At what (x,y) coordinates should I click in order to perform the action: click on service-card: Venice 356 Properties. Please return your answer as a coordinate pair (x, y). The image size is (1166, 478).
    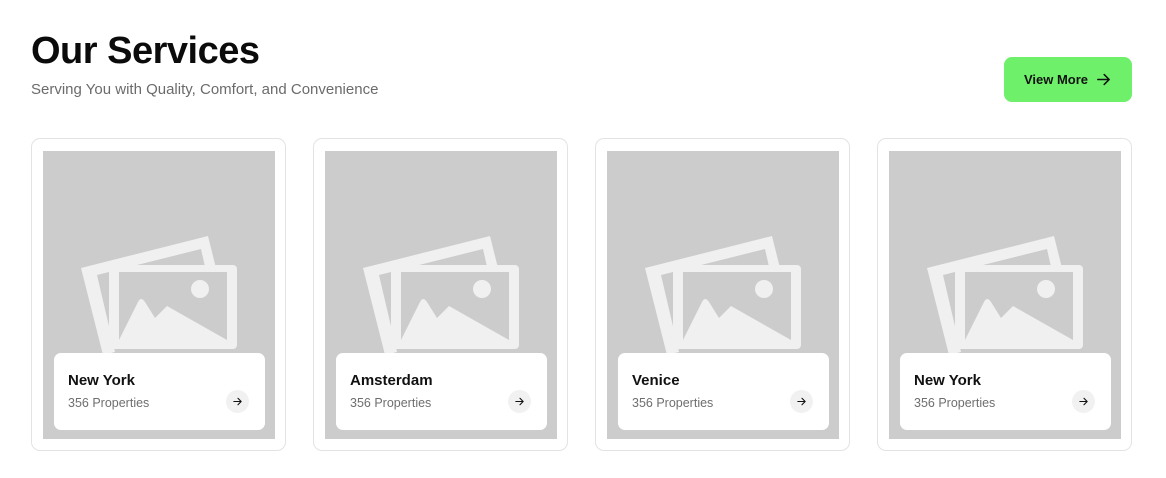
    Looking at the image, I should click on (722, 294).